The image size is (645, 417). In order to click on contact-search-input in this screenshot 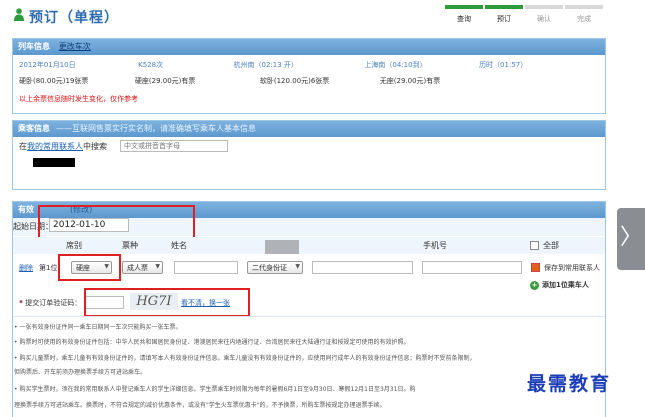, I will do `click(174, 146)`.